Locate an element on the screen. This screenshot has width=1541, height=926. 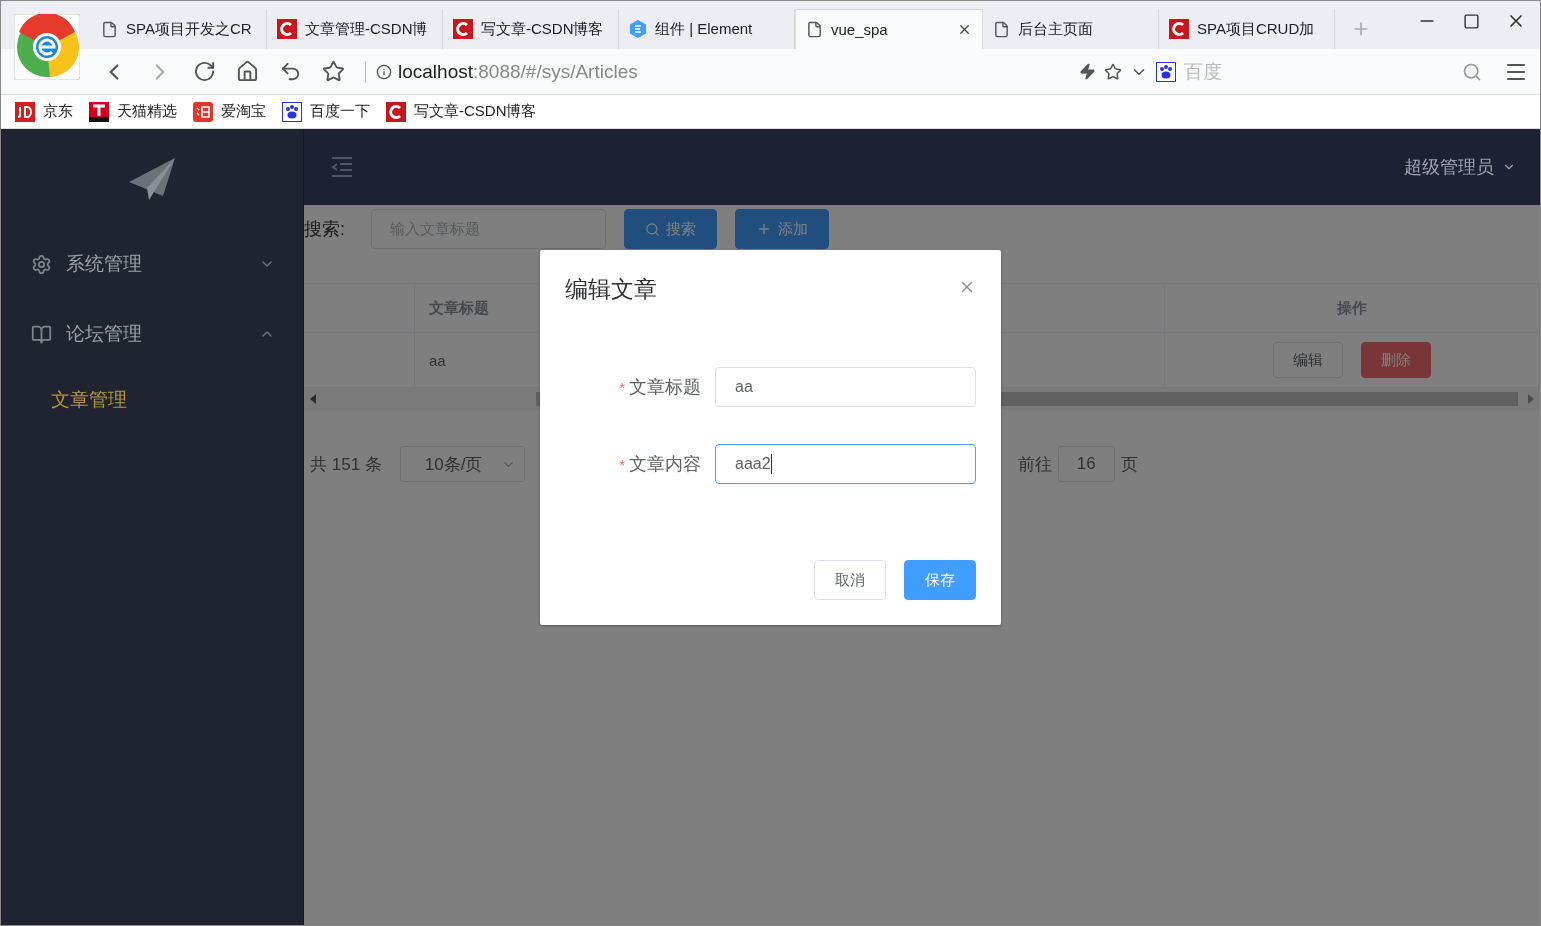
field-label: * 文章内容 is located at coordinates (660, 464).